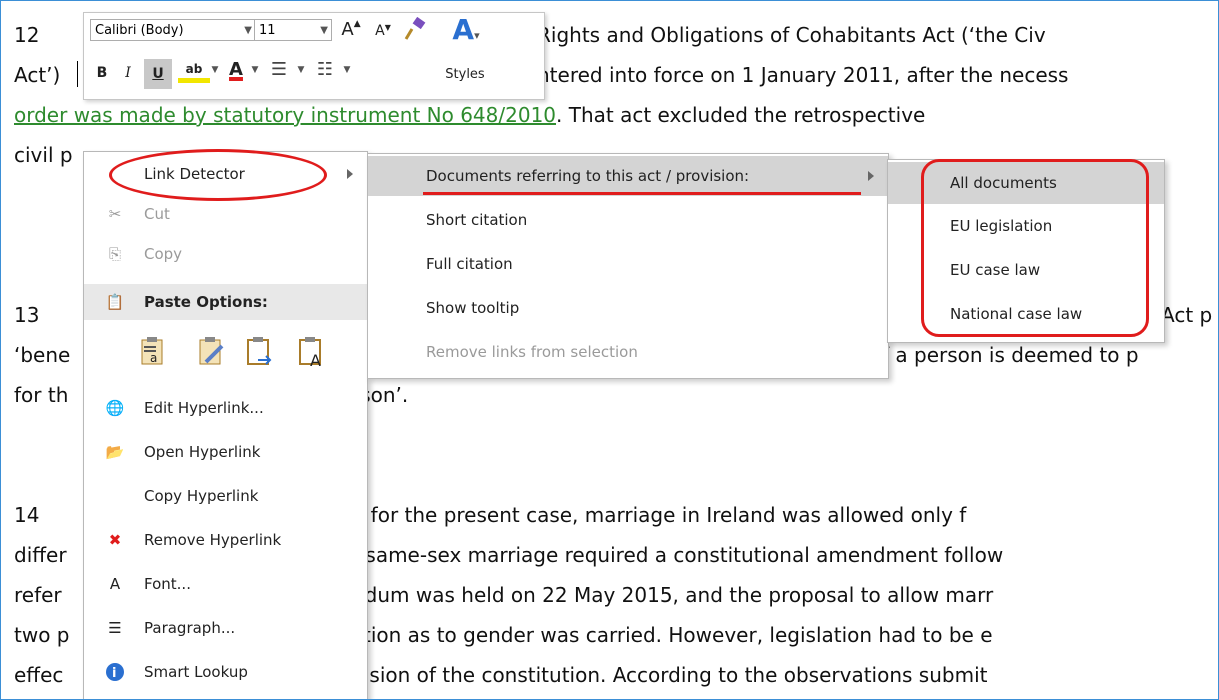 The image size is (1219, 700). What do you see at coordinates (1035, 248) in the screenshot?
I see `annotation-rectangle` at bounding box center [1035, 248].